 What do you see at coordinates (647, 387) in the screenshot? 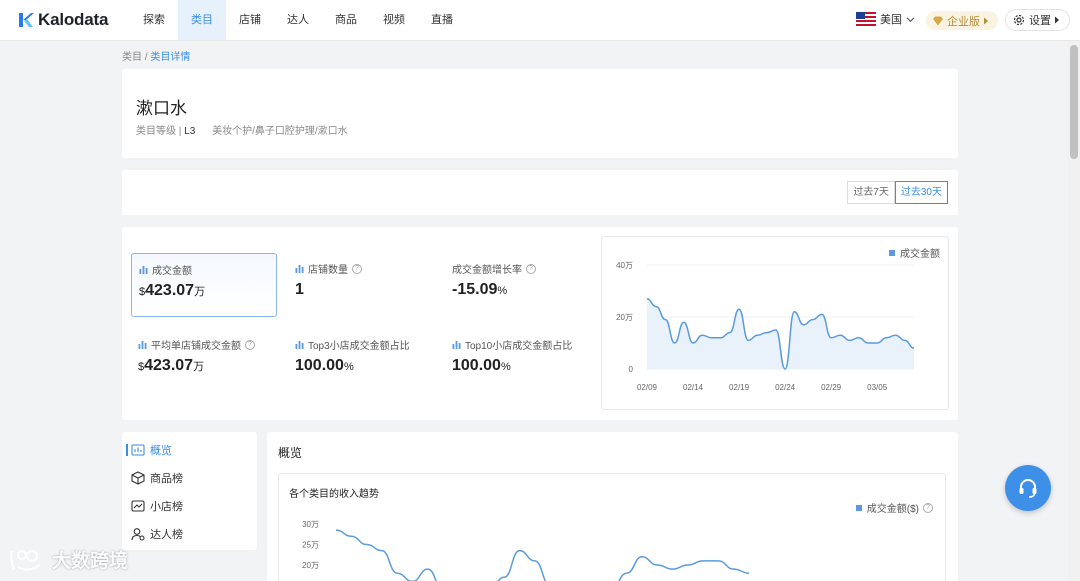
I see `x-tick-label: 02/09` at bounding box center [647, 387].